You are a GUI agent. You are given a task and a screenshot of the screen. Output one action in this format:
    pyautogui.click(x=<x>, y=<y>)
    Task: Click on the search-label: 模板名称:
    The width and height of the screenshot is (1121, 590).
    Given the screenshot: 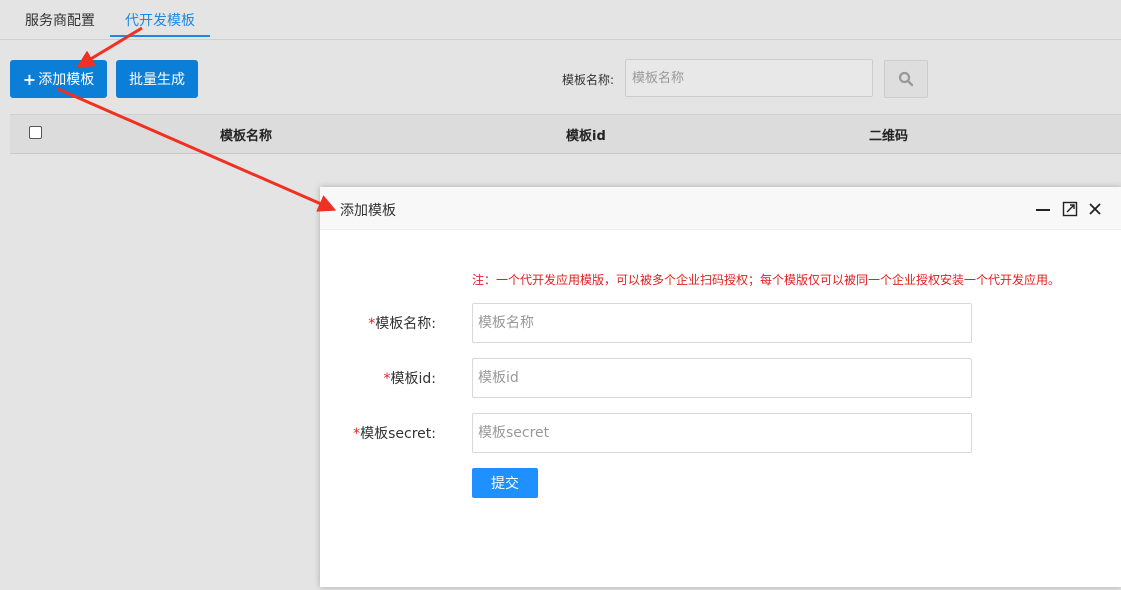 What is the action you would take?
    pyautogui.click(x=588, y=80)
    